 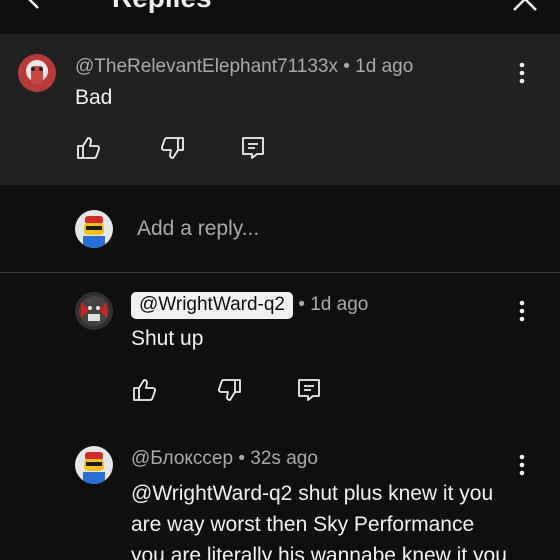 What do you see at coordinates (94, 229) in the screenshot?
I see `current-user-avatar` at bounding box center [94, 229].